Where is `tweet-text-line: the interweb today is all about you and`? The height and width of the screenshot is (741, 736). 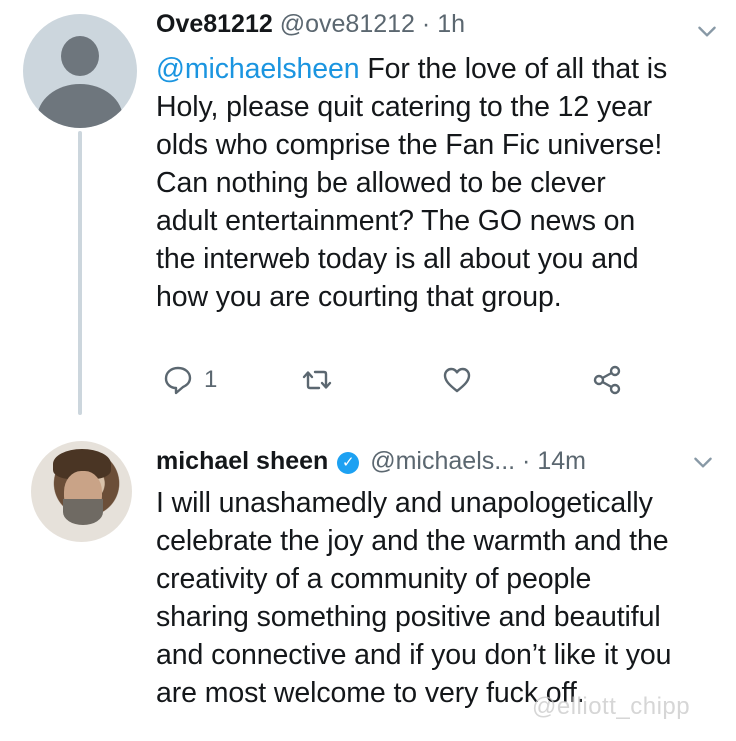 tweet-text-line: the interweb today is all about you and is located at coordinates (397, 259).